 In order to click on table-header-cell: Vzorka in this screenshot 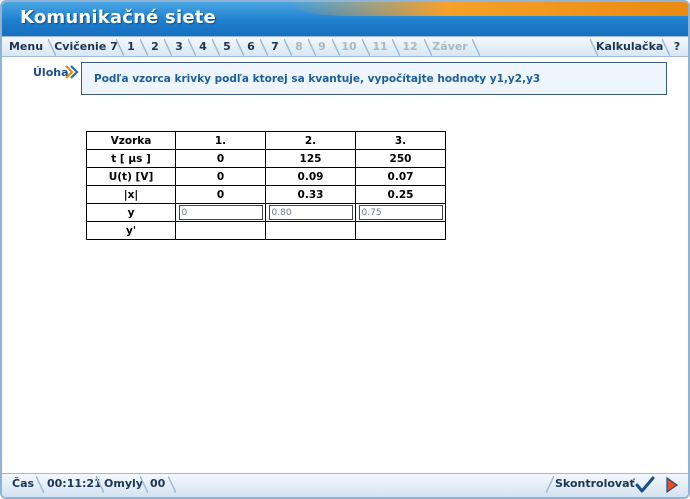, I will do `click(131, 140)`.